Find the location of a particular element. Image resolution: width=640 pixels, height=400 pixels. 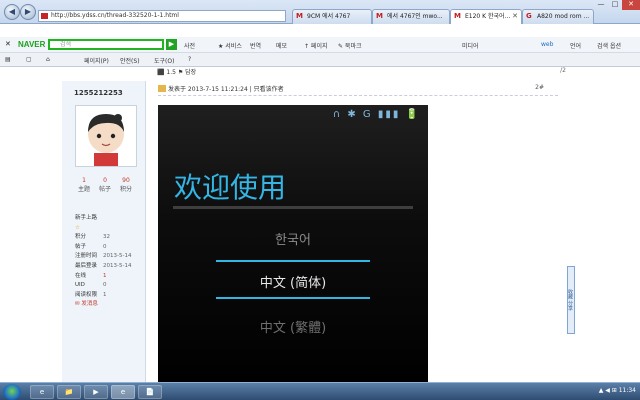

toolbar-item-service: ★ 서비스 is located at coordinates (230, 45).